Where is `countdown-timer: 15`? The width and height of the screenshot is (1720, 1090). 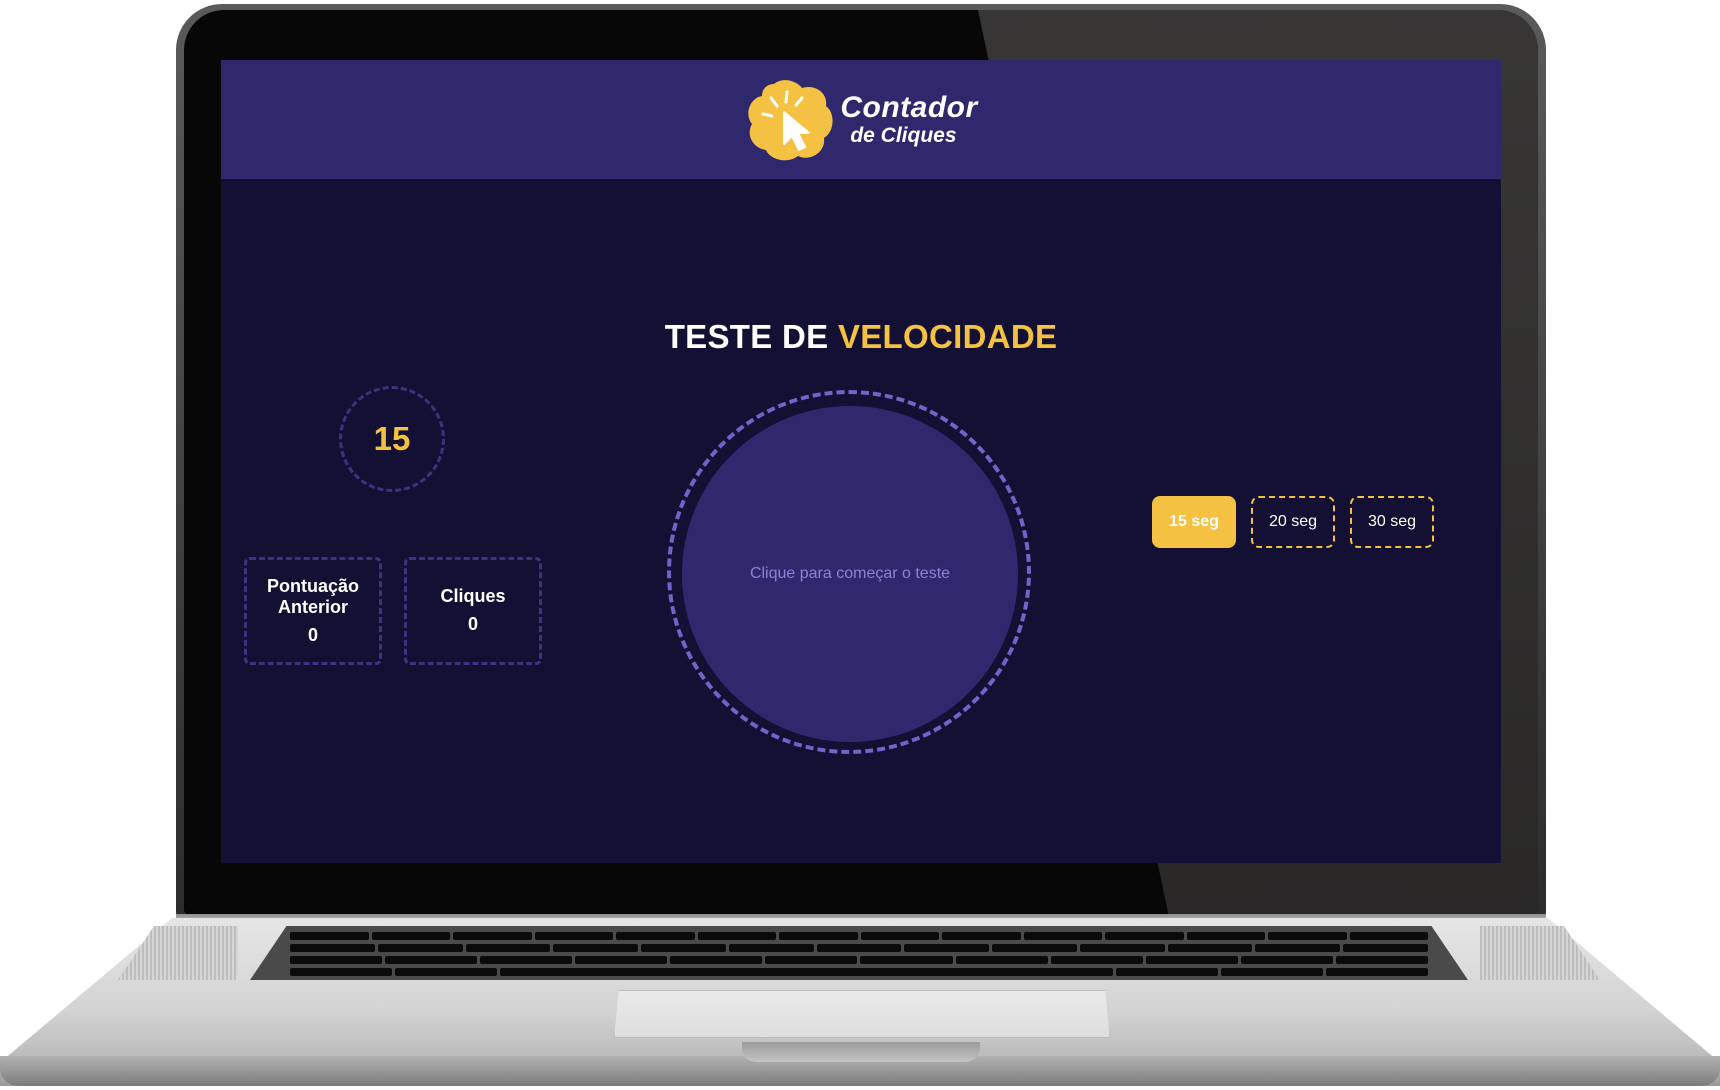 countdown-timer: 15 is located at coordinates (392, 439).